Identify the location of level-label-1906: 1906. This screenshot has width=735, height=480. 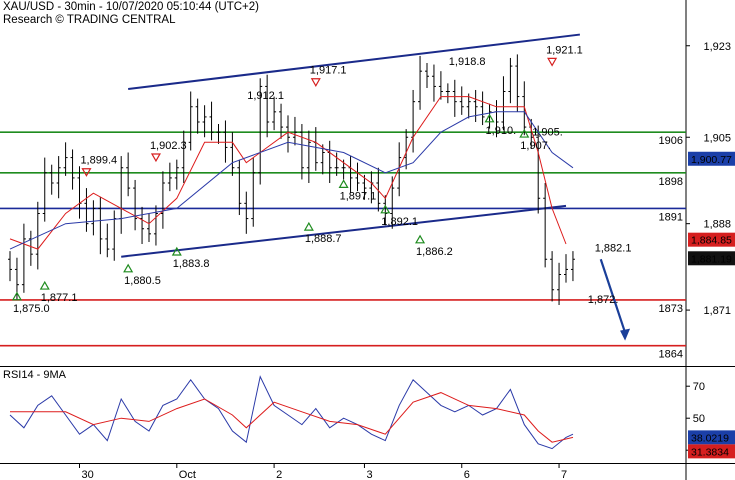
(671, 141).